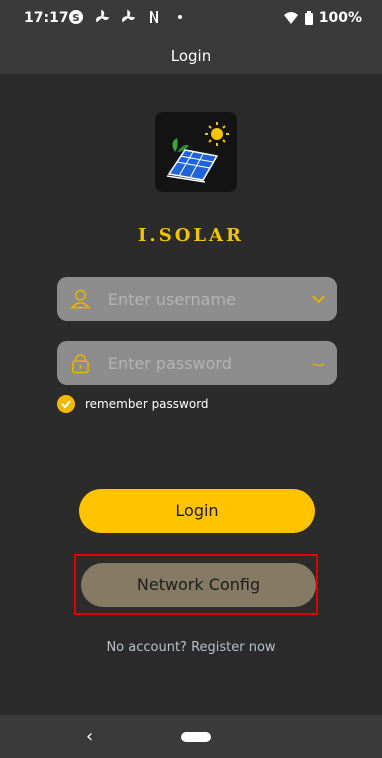 Image resolution: width=382 pixels, height=758 pixels. I want to click on skype-icon: S, so click(76, 17).